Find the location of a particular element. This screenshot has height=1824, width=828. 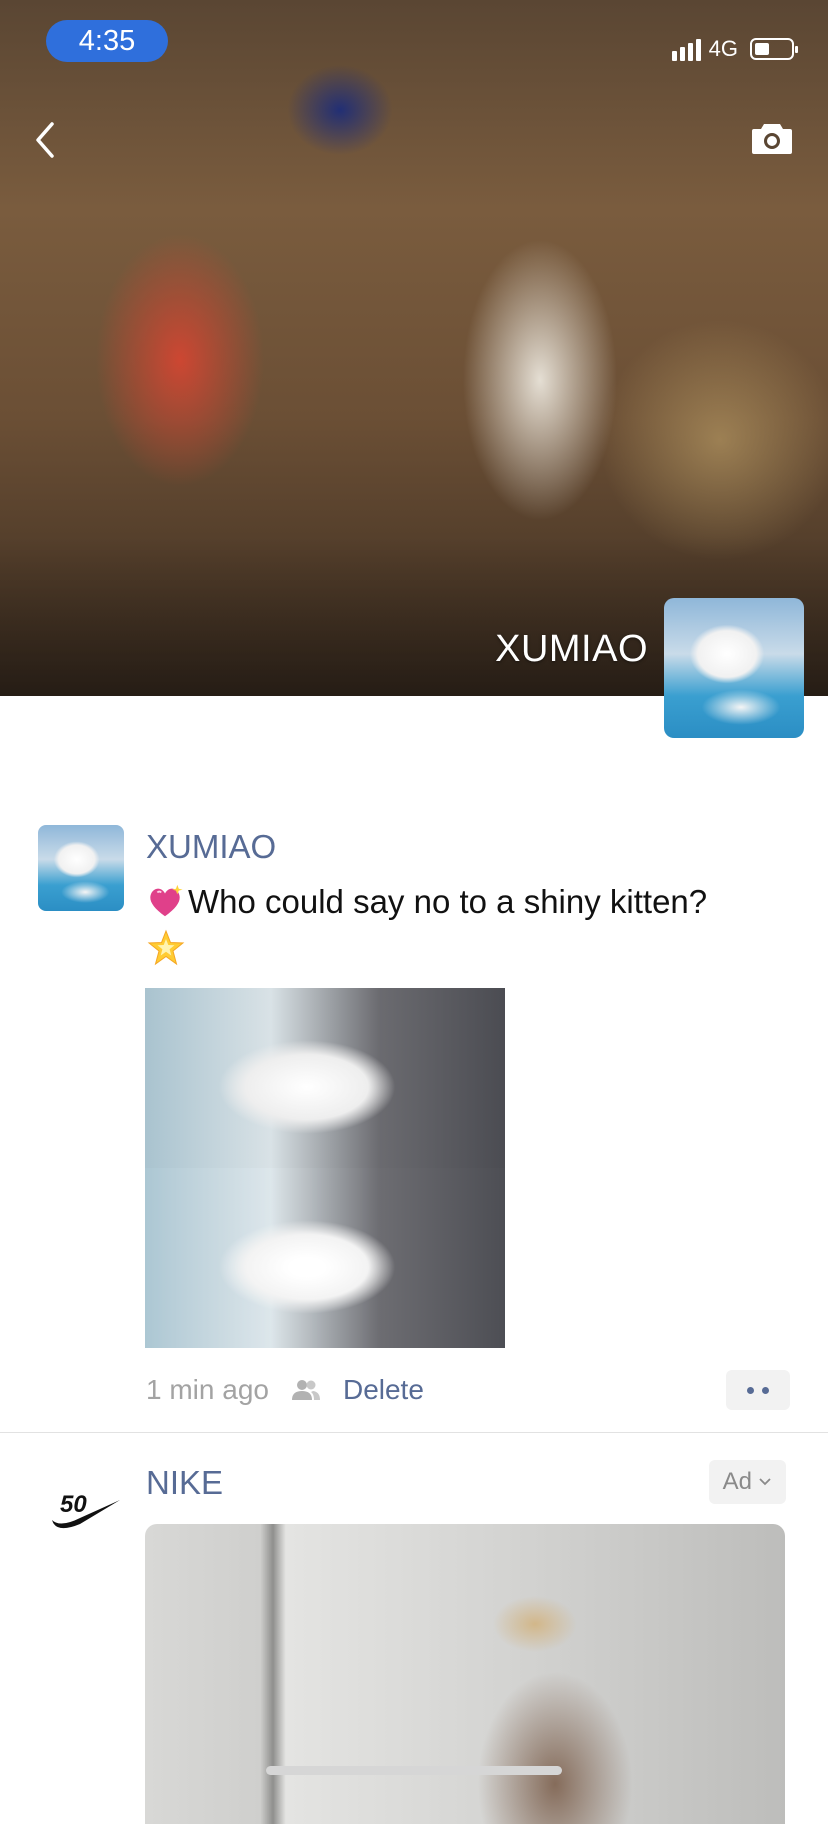

ad-badge-label: Ad is located at coordinates (737, 1481).